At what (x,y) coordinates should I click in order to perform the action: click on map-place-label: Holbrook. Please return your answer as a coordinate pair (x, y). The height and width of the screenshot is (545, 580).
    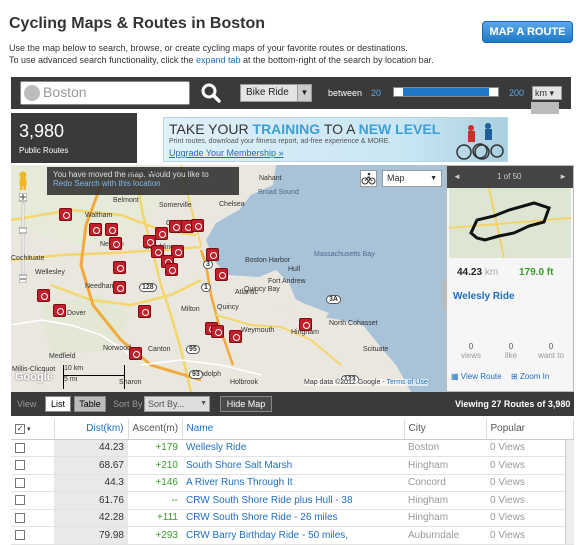
    Looking at the image, I should click on (244, 382).